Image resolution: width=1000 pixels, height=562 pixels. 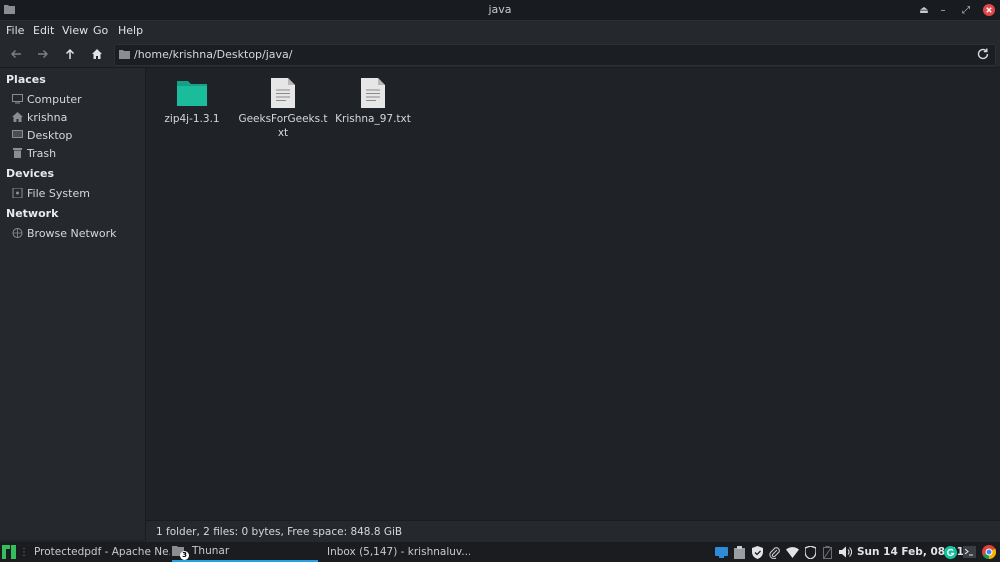 I want to click on arrow-left-icon, so click(x=16, y=54).